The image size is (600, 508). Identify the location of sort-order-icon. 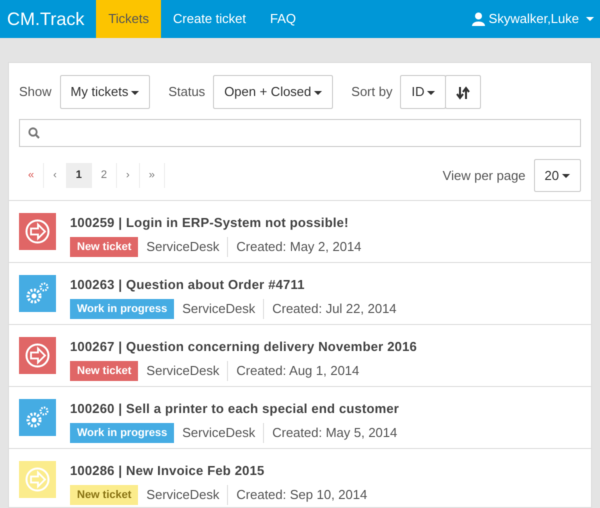
(463, 93).